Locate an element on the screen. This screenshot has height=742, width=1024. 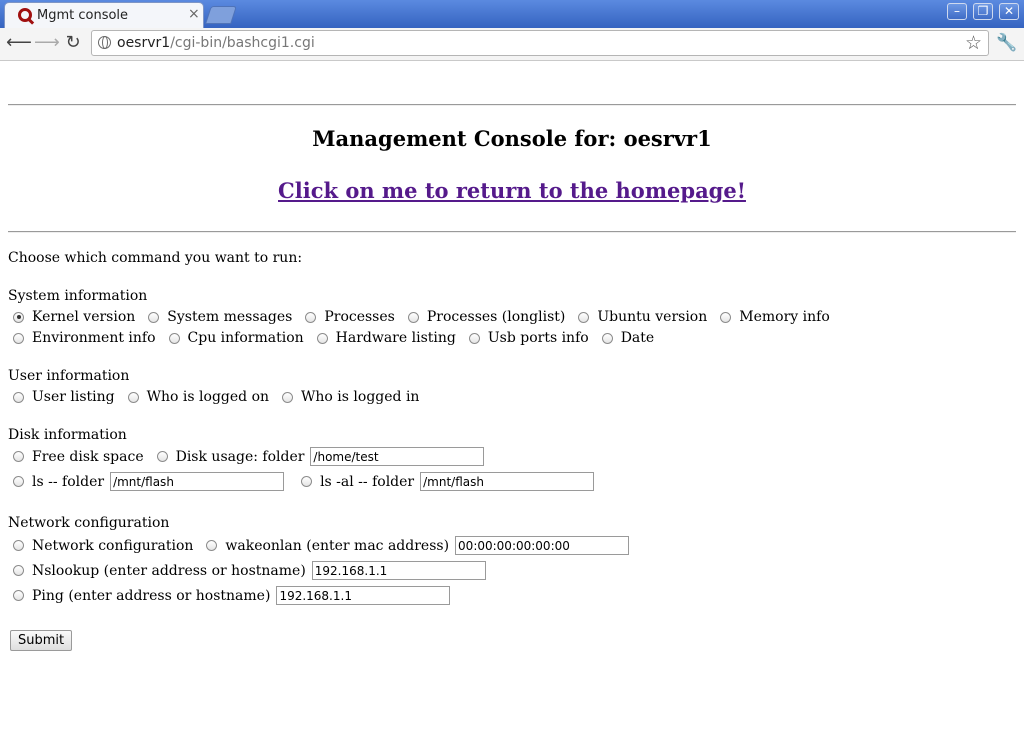
page-title: Management Console for: oesrvr1 is located at coordinates (512, 138).